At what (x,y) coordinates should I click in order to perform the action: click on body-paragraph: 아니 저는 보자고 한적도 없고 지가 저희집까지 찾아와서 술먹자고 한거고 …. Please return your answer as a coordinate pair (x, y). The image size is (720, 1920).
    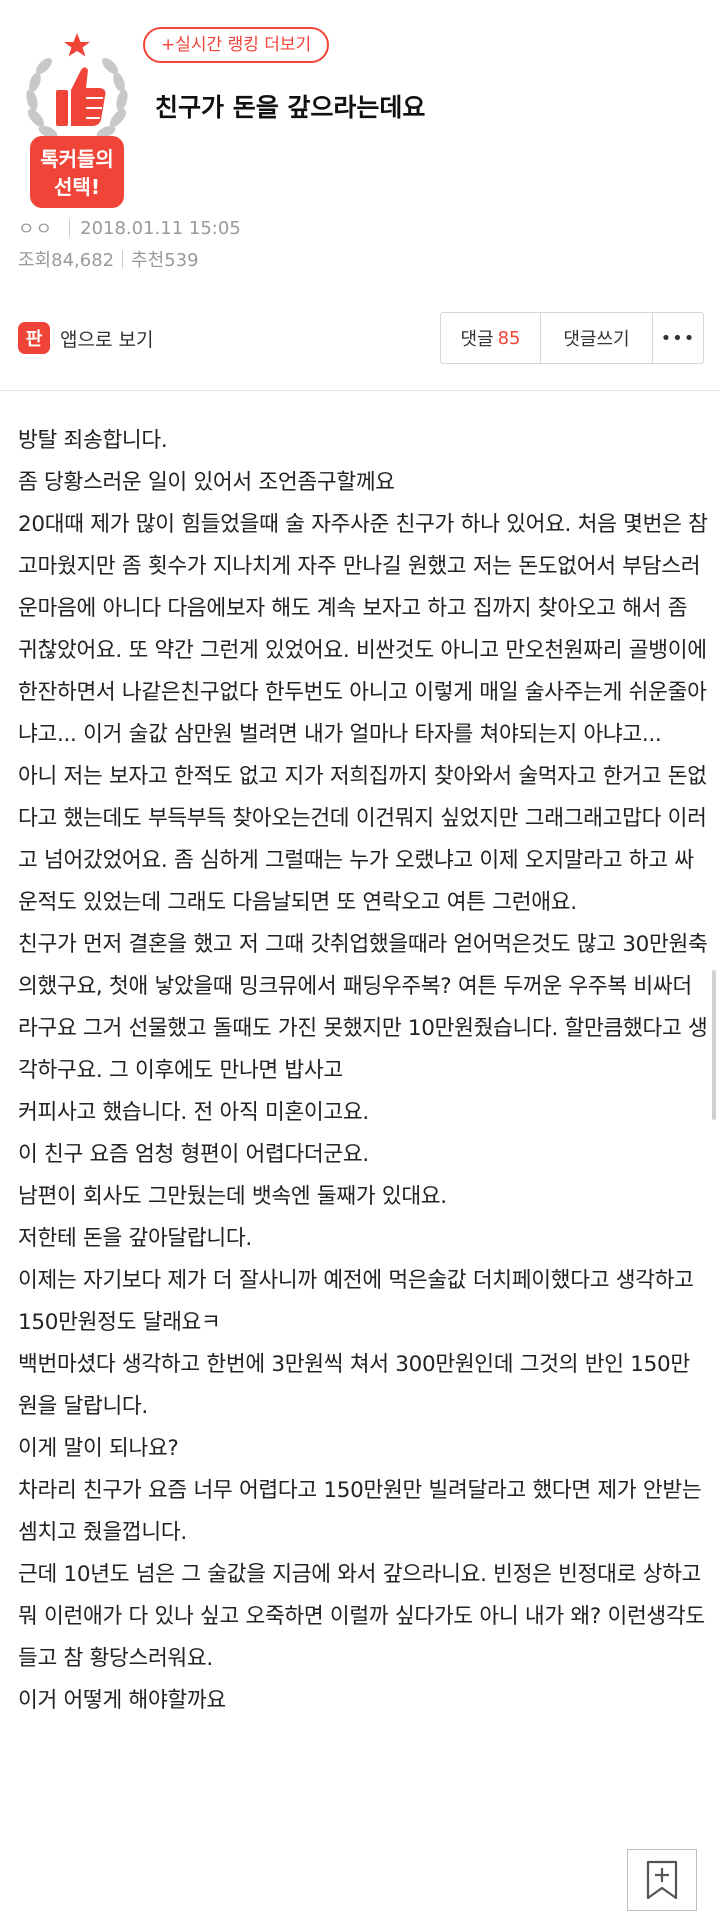
    Looking at the image, I should click on (362, 839).